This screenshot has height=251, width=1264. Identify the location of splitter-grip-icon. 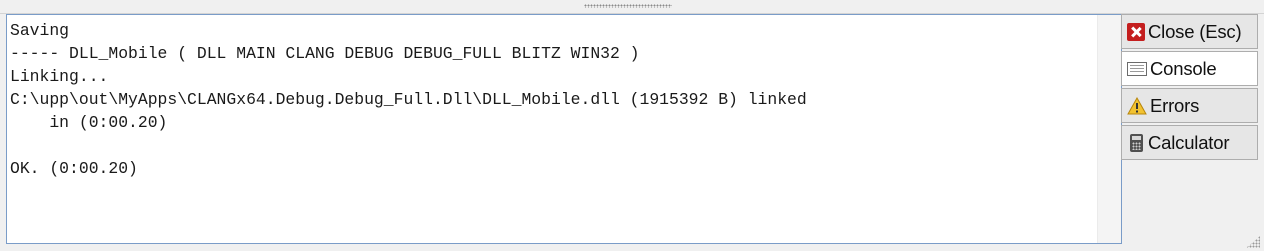
(628, 6).